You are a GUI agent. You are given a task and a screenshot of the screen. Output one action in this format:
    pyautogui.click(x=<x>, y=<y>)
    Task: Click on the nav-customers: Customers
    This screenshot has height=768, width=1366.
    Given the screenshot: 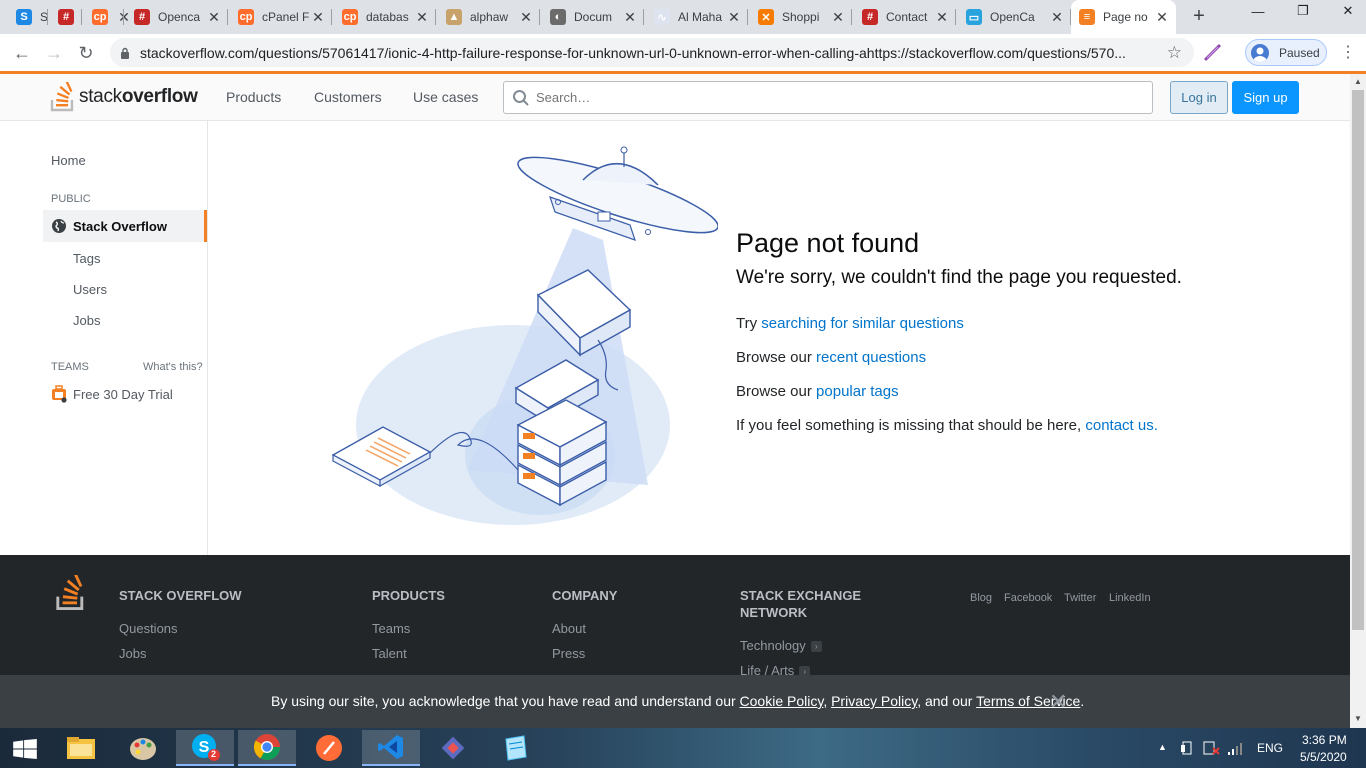 What is the action you would take?
    pyautogui.click(x=348, y=97)
    